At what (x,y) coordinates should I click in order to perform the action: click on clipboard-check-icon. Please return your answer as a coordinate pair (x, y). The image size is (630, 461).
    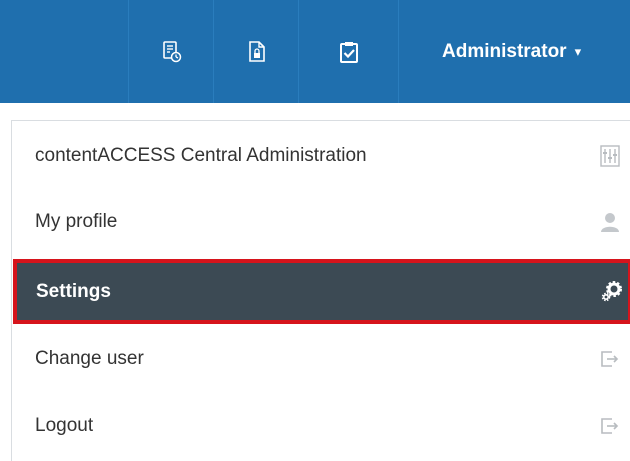
    Looking at the image, I should click on (349, 52).